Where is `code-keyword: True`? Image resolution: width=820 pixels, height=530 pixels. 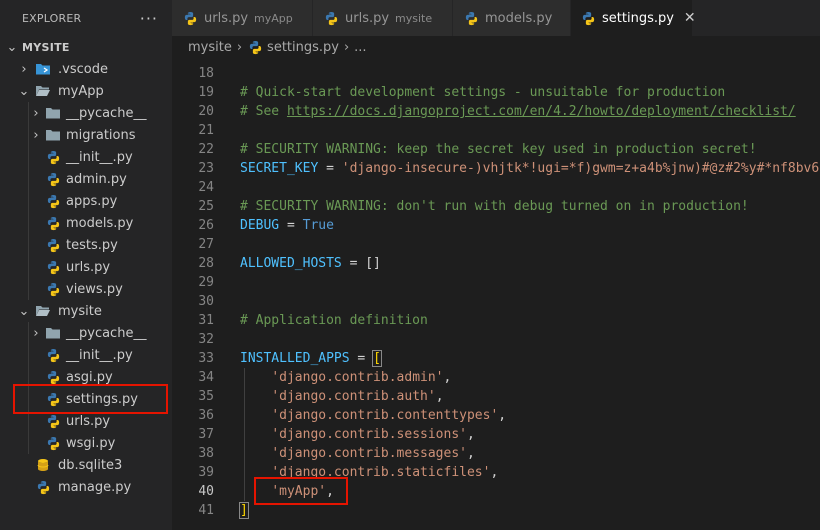 code-keyword: True is located at coordinates (318, 225).